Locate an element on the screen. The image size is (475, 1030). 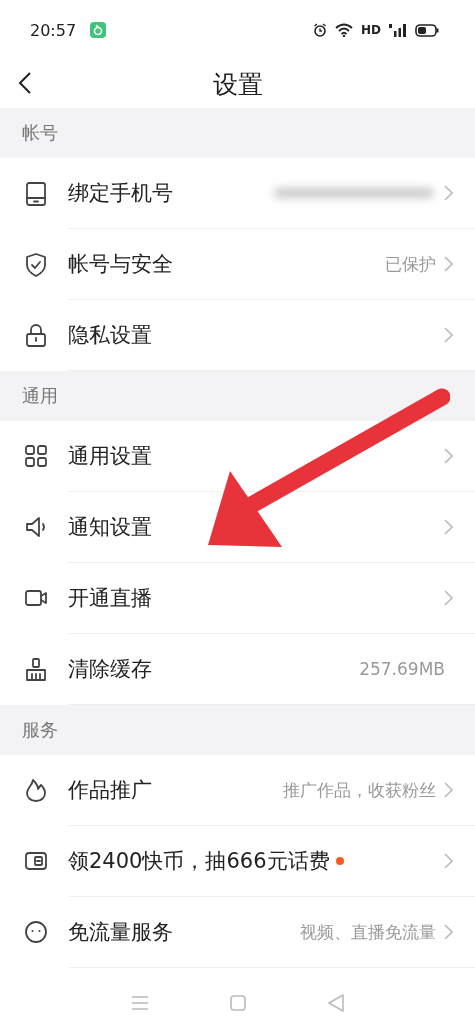
wifi-icon is located at coordinates (344, 30).